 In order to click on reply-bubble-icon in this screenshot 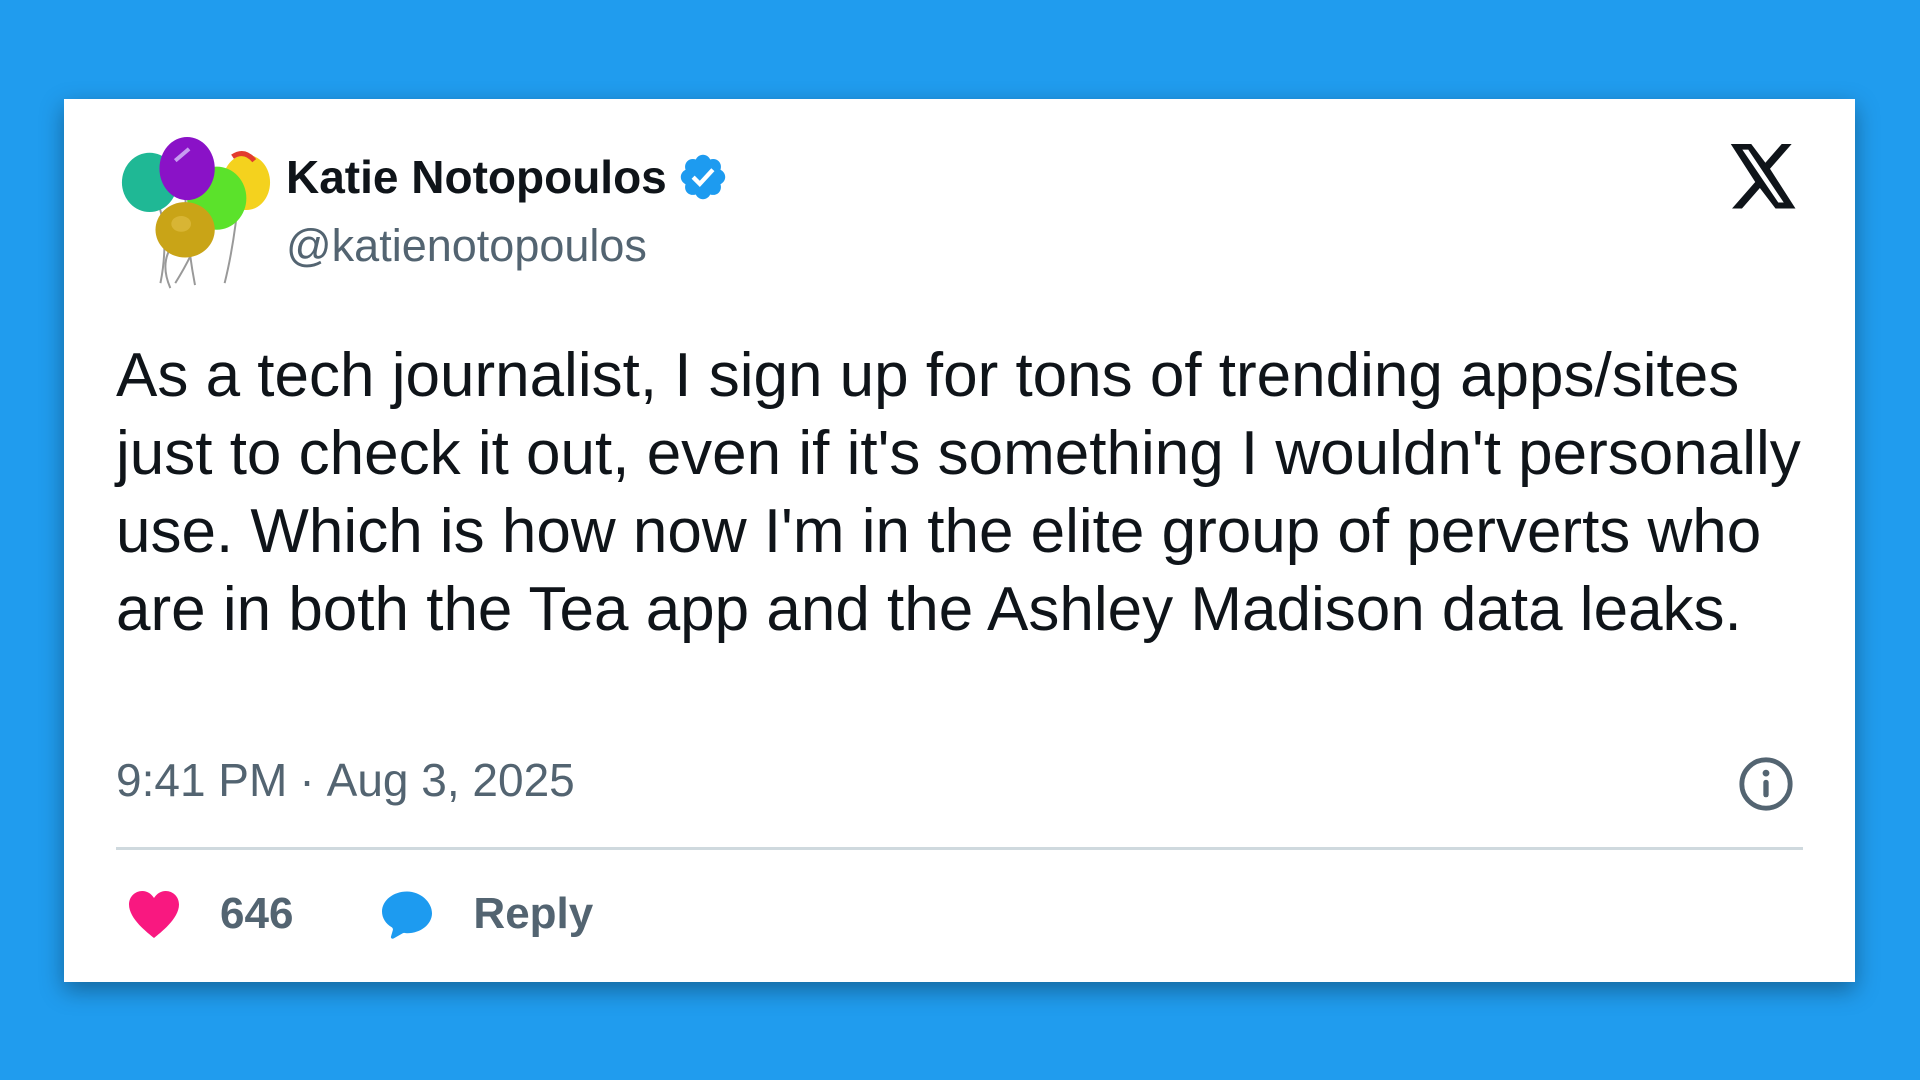, I will do `click(407, 915)`.